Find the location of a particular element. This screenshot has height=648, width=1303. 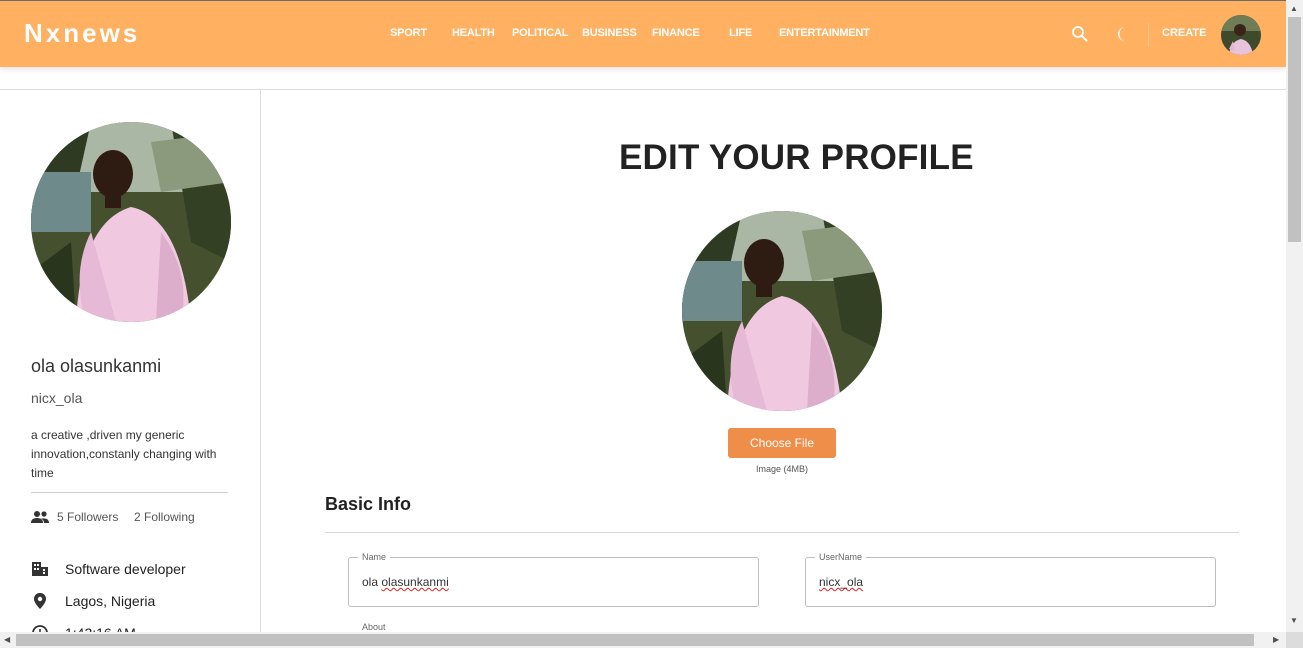

scroll-right-arrow: ▶ is located at coordinates (1276, 640).